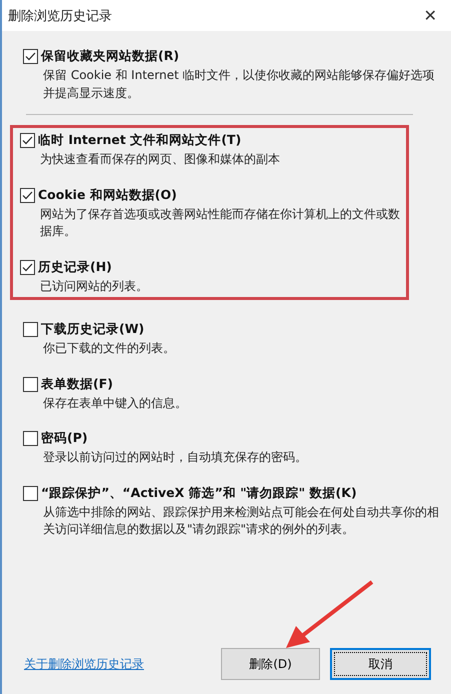 This screenshot has height=694, width=451. Describe the element at coordinates (199, 493) in the screenshot. I see `option-label: “跟踪保护”、“ActiveX 筛选”和 "请勿跟踪" 数据(K)` at that location.